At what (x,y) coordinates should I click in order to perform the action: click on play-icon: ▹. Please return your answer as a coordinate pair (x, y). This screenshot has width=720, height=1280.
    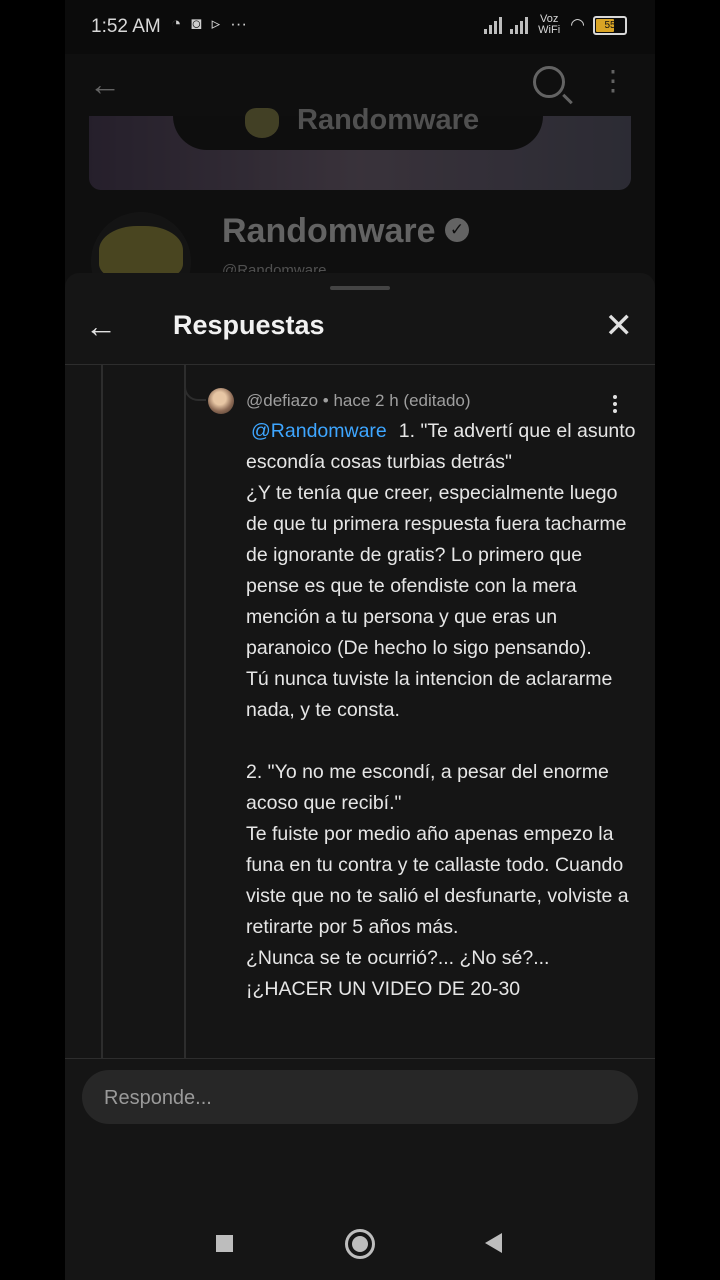
    Looking at the image, I should click on (216, 23).